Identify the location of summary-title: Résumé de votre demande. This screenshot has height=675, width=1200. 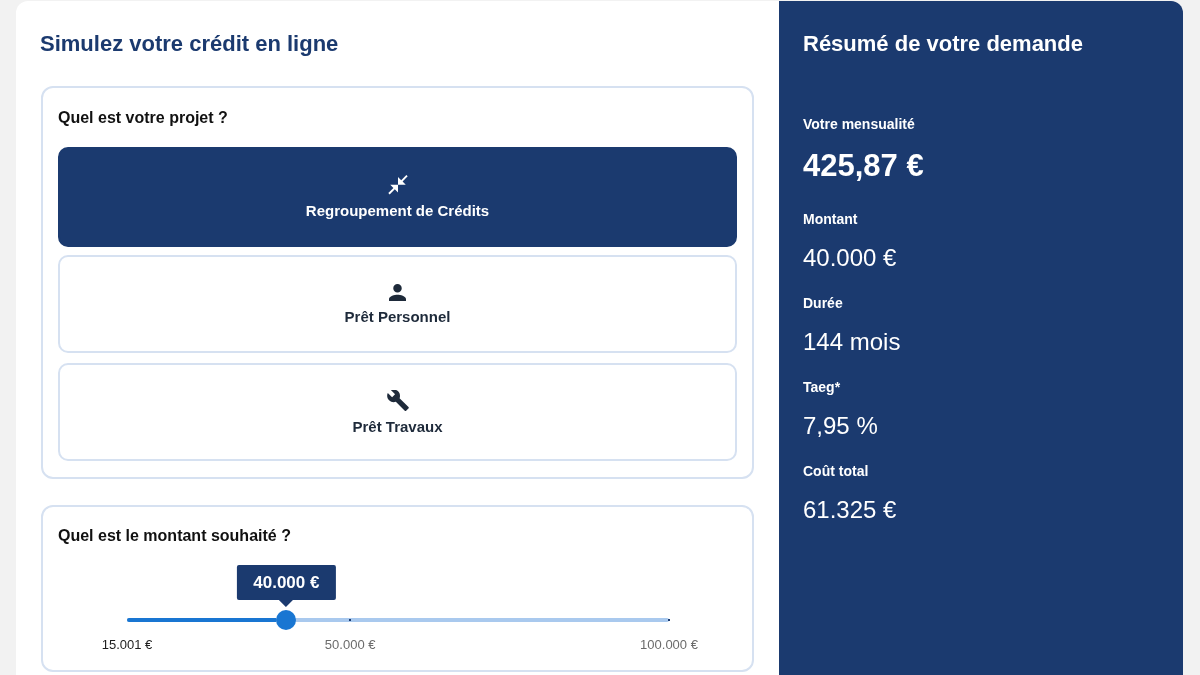
(943, 44).